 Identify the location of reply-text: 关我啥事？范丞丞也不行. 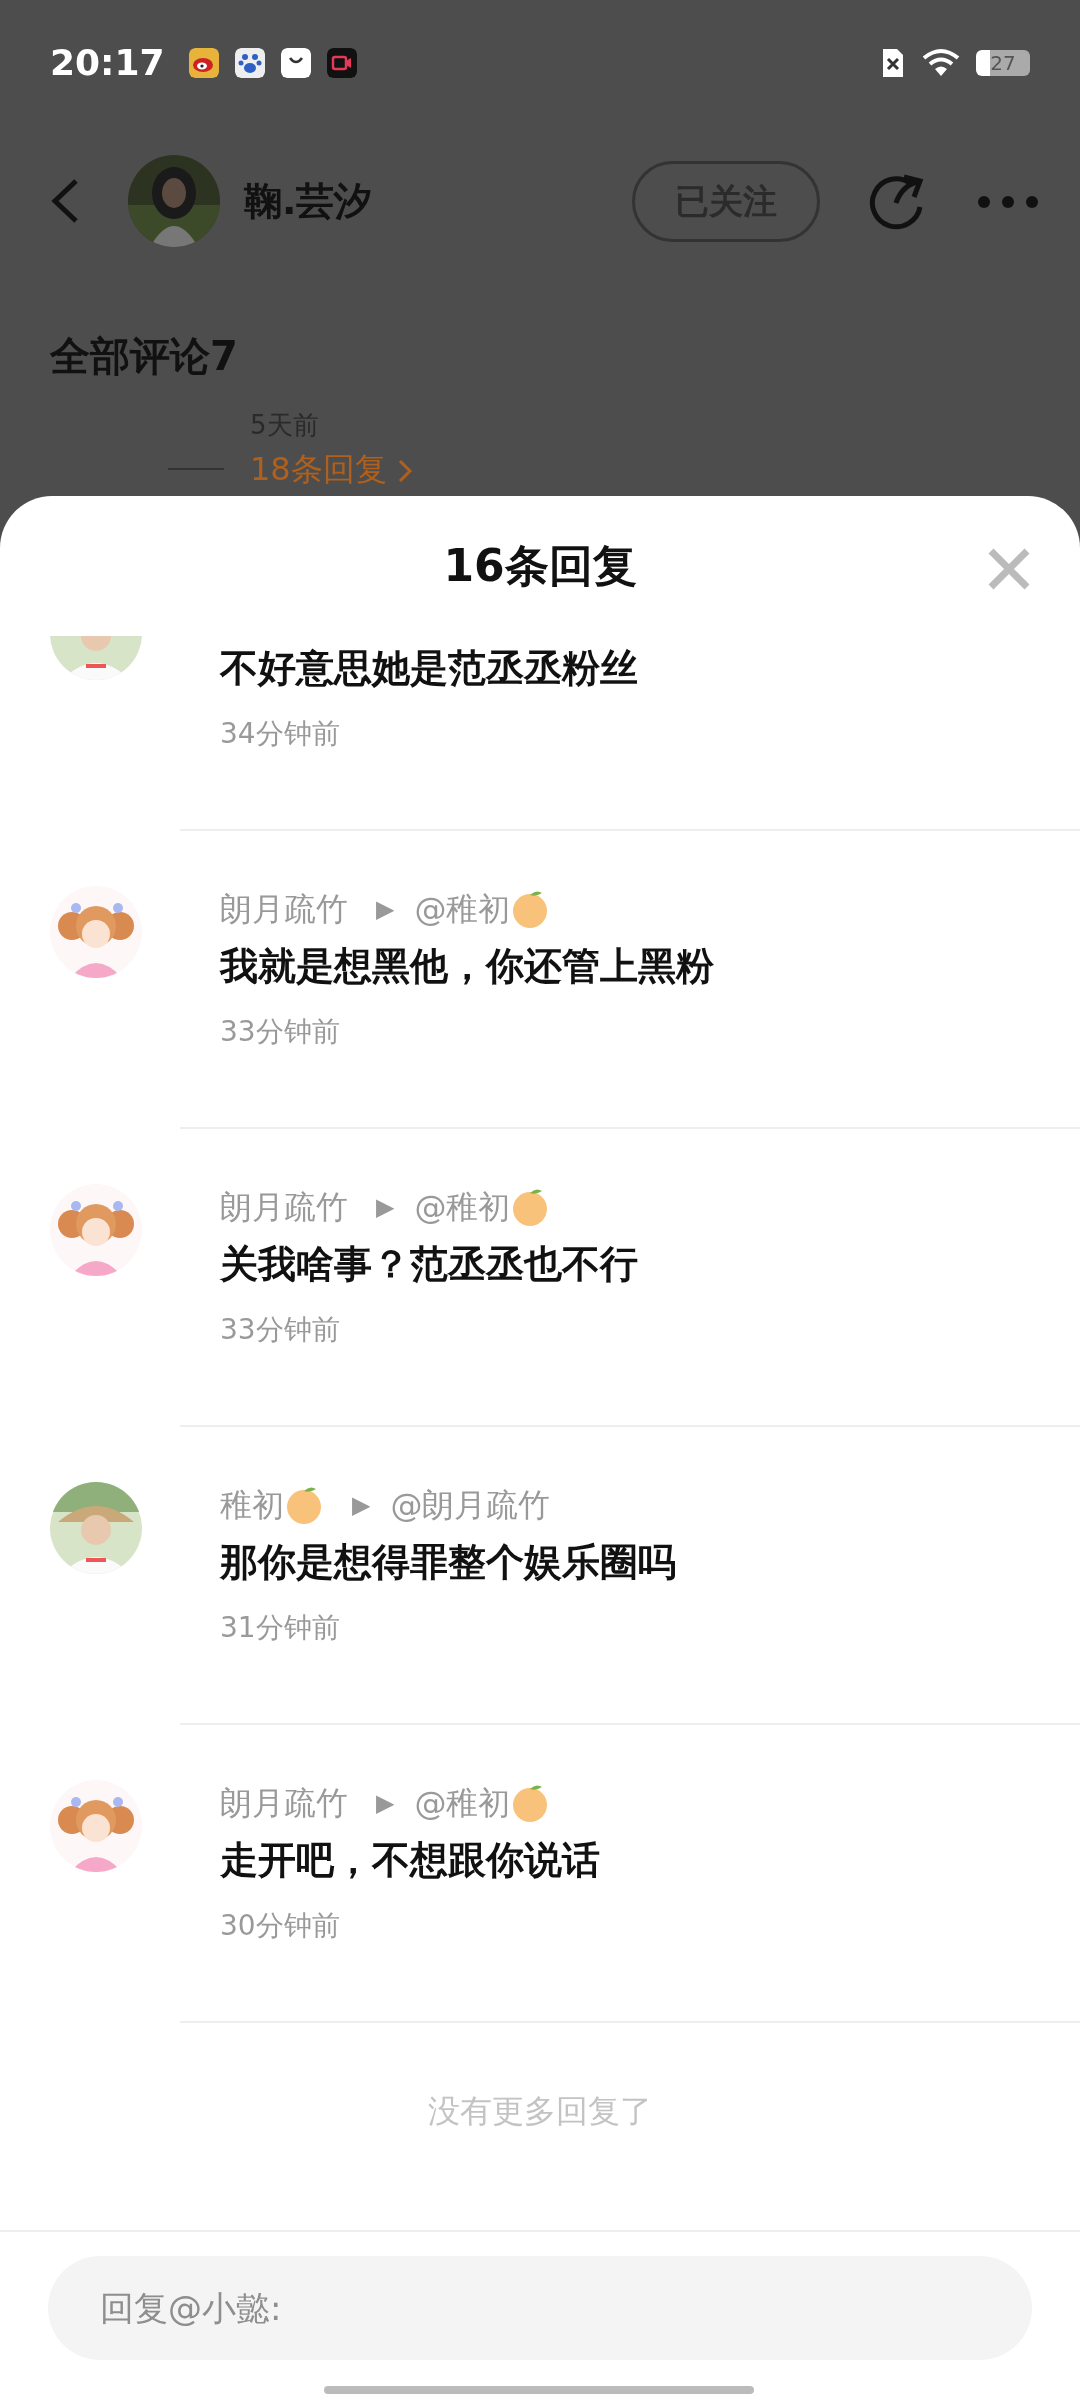
(429, 1264).